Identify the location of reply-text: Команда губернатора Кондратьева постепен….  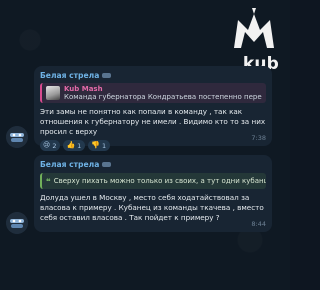
(163, 96).